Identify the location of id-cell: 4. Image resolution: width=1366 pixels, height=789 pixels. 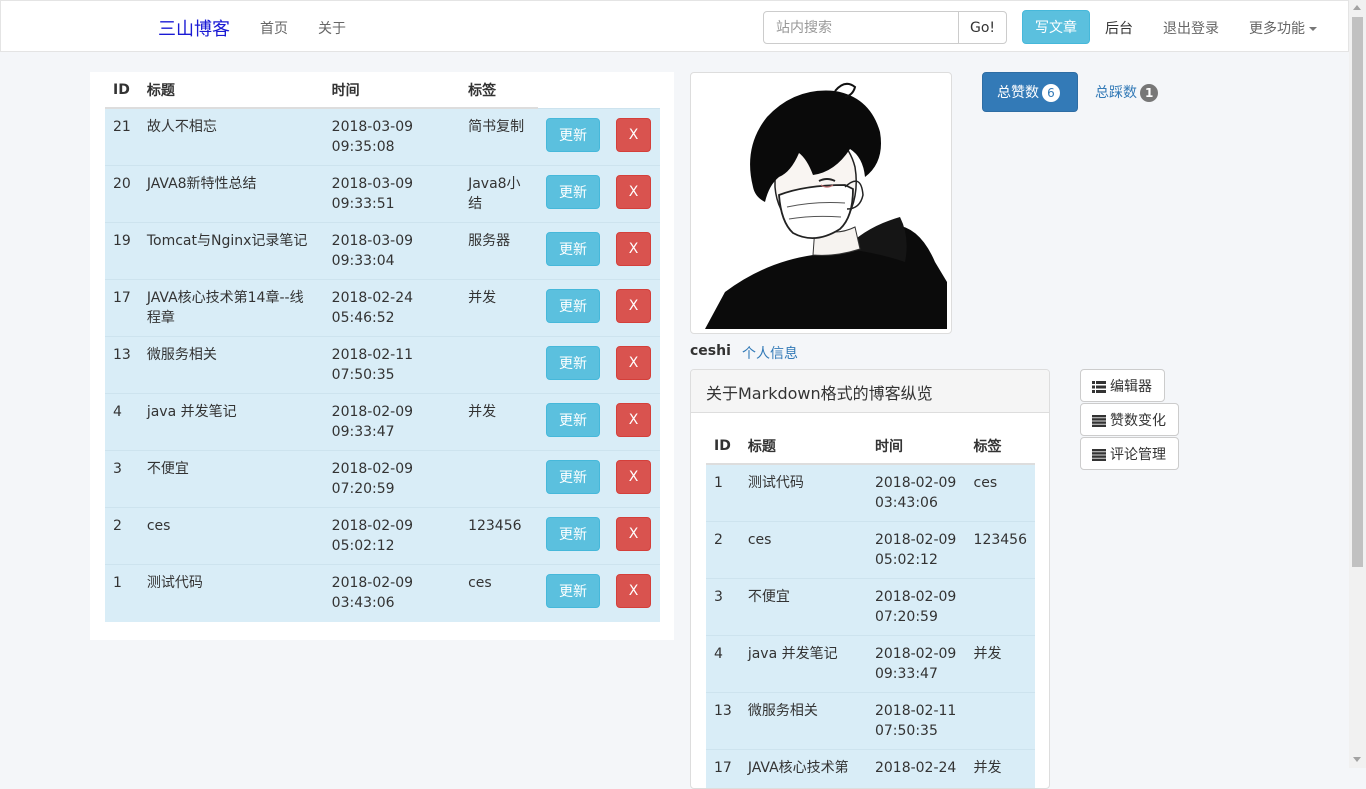
(723, 664).